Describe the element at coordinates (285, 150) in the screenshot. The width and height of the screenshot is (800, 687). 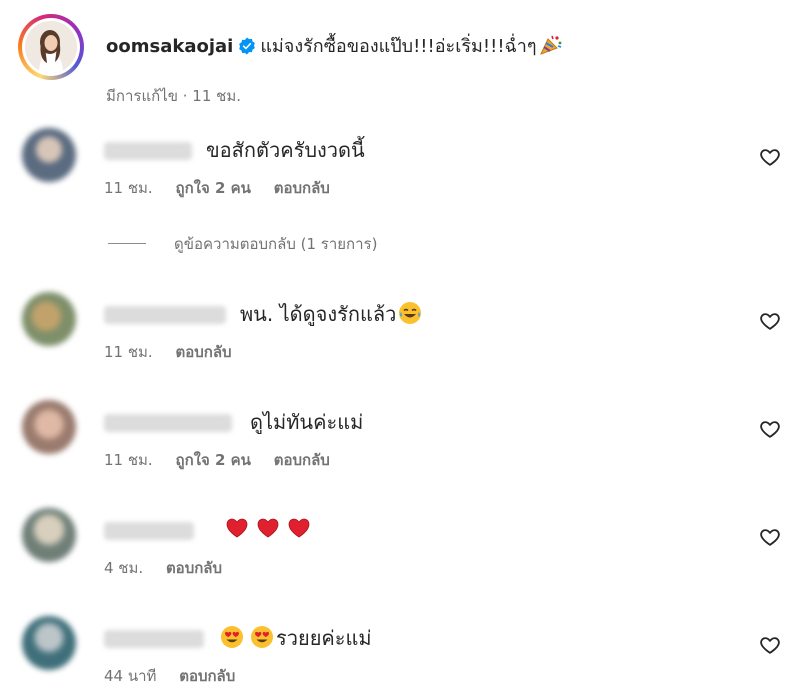
I see `comment-text: ขอสักตัวครับงวดนี้` at that location.